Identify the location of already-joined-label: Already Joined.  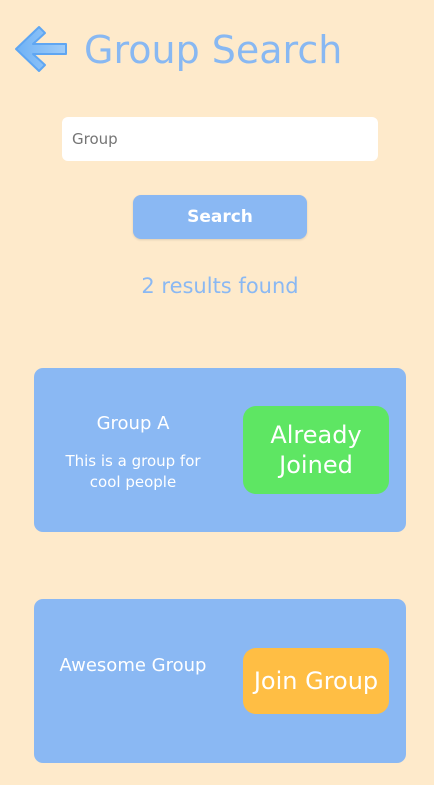
(316, 450).